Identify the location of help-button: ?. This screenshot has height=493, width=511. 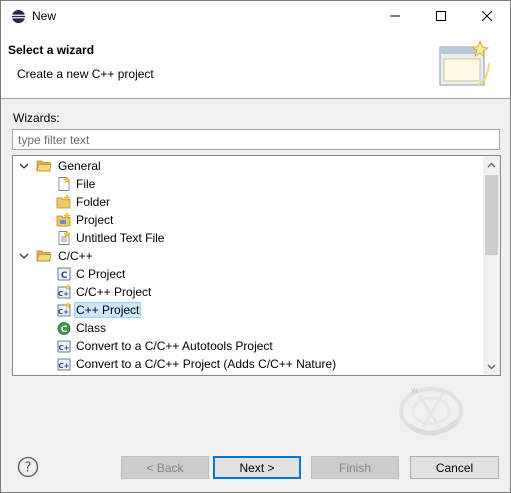
(28, 467).